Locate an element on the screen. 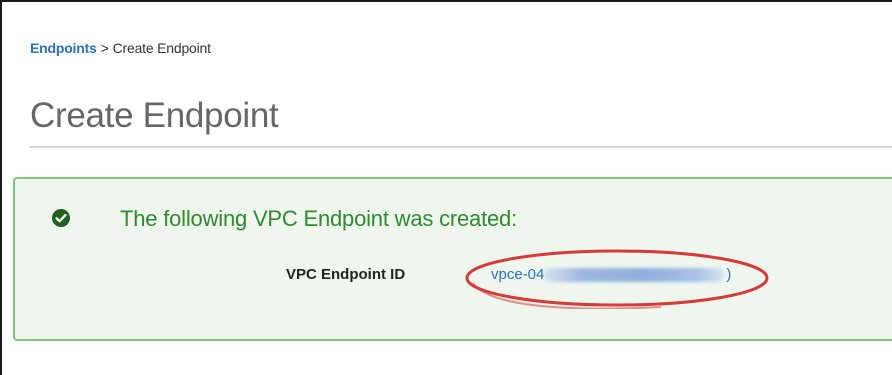  vpc-endpoint-id-label: VPC Endpoint ID is located at coordinates (346, 274).